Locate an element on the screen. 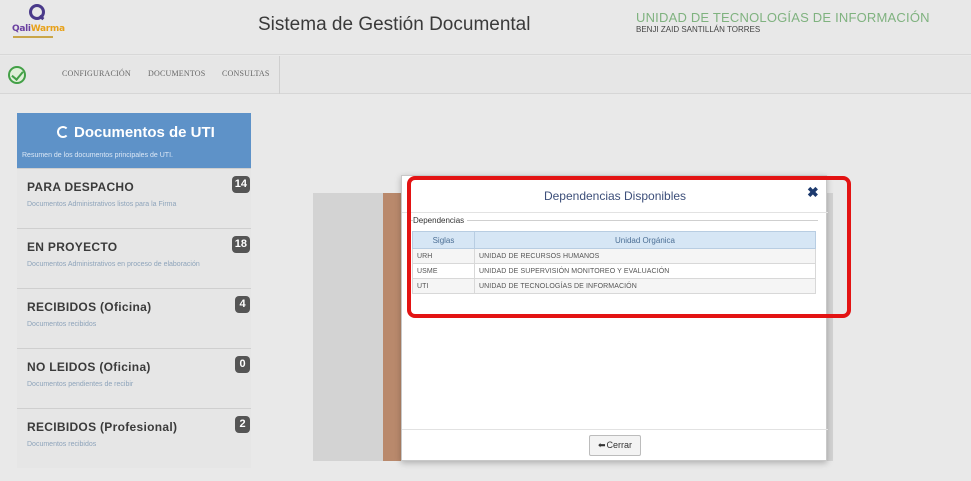 Image resolution: width=971 pixels, height=481 pixels. logo-icon is located at coordinates (37, 12).